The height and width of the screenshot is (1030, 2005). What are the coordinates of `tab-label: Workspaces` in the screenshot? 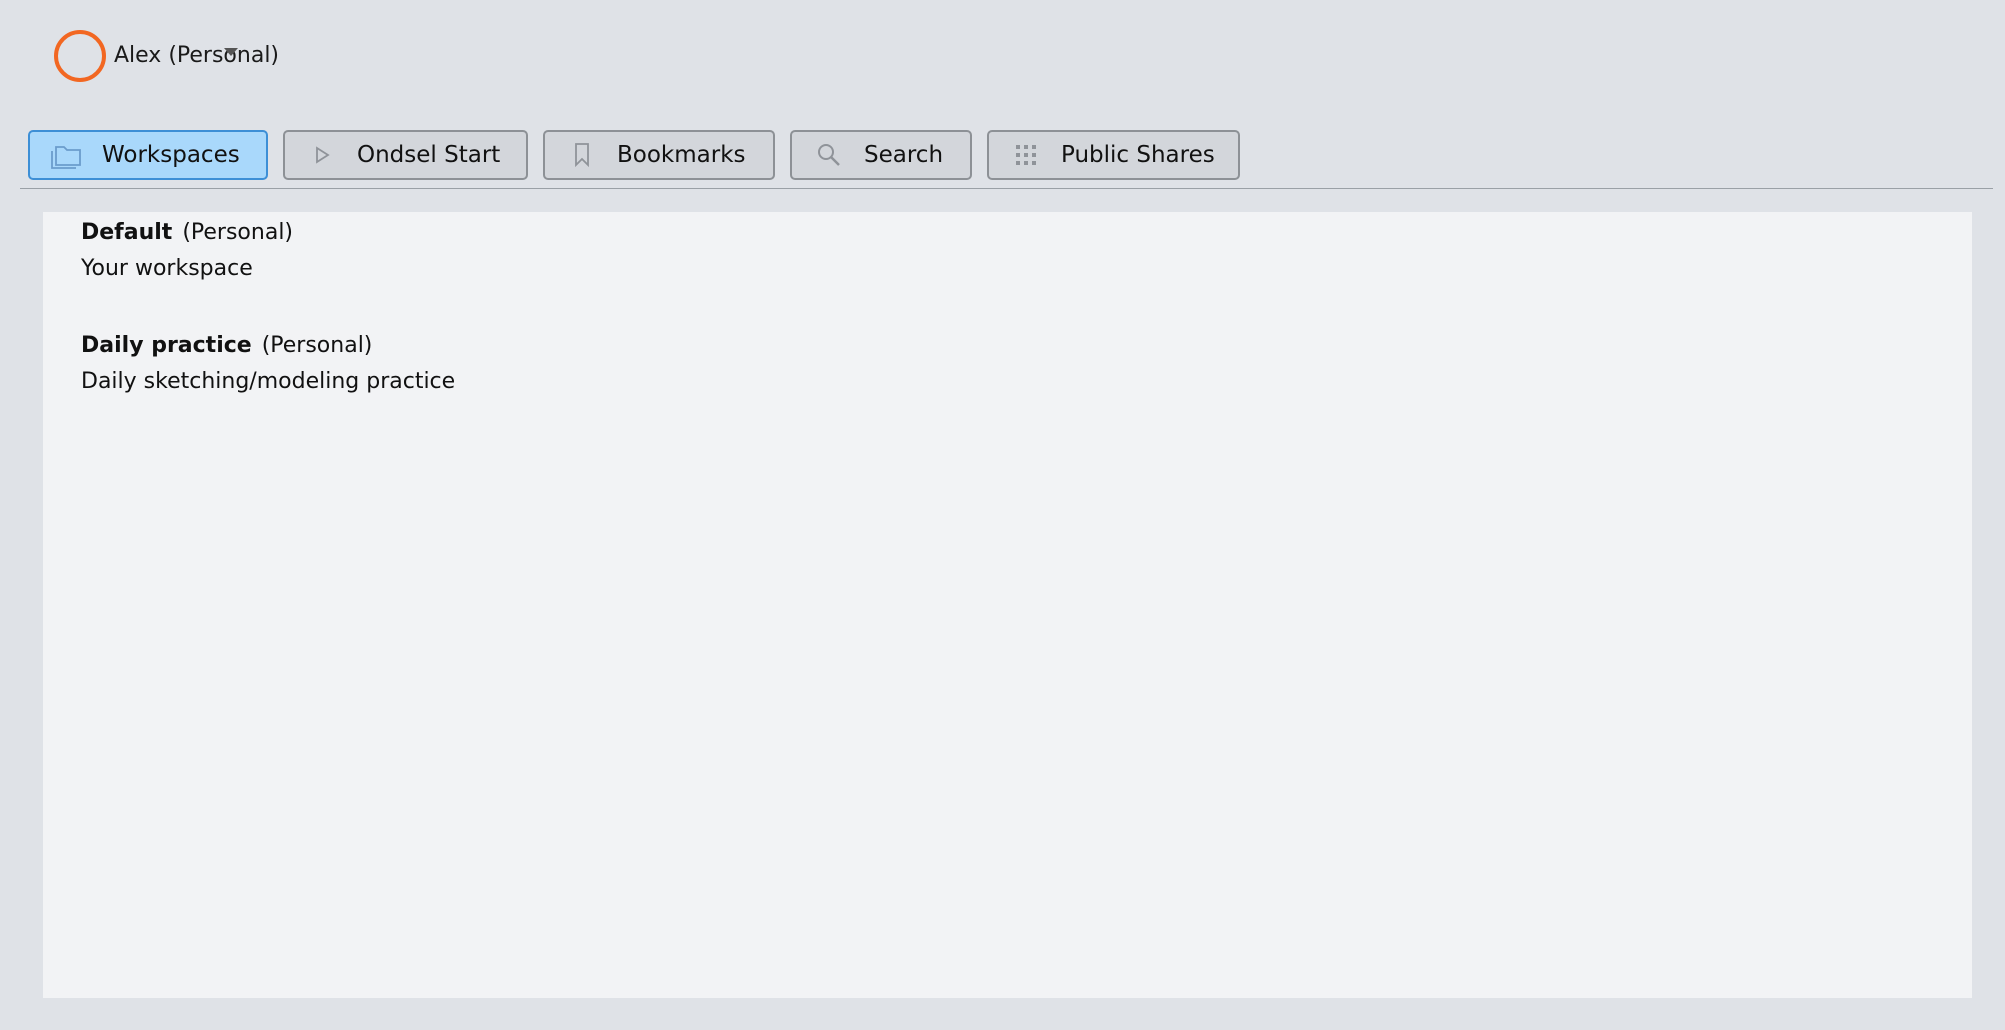 It's located at (171, 155).